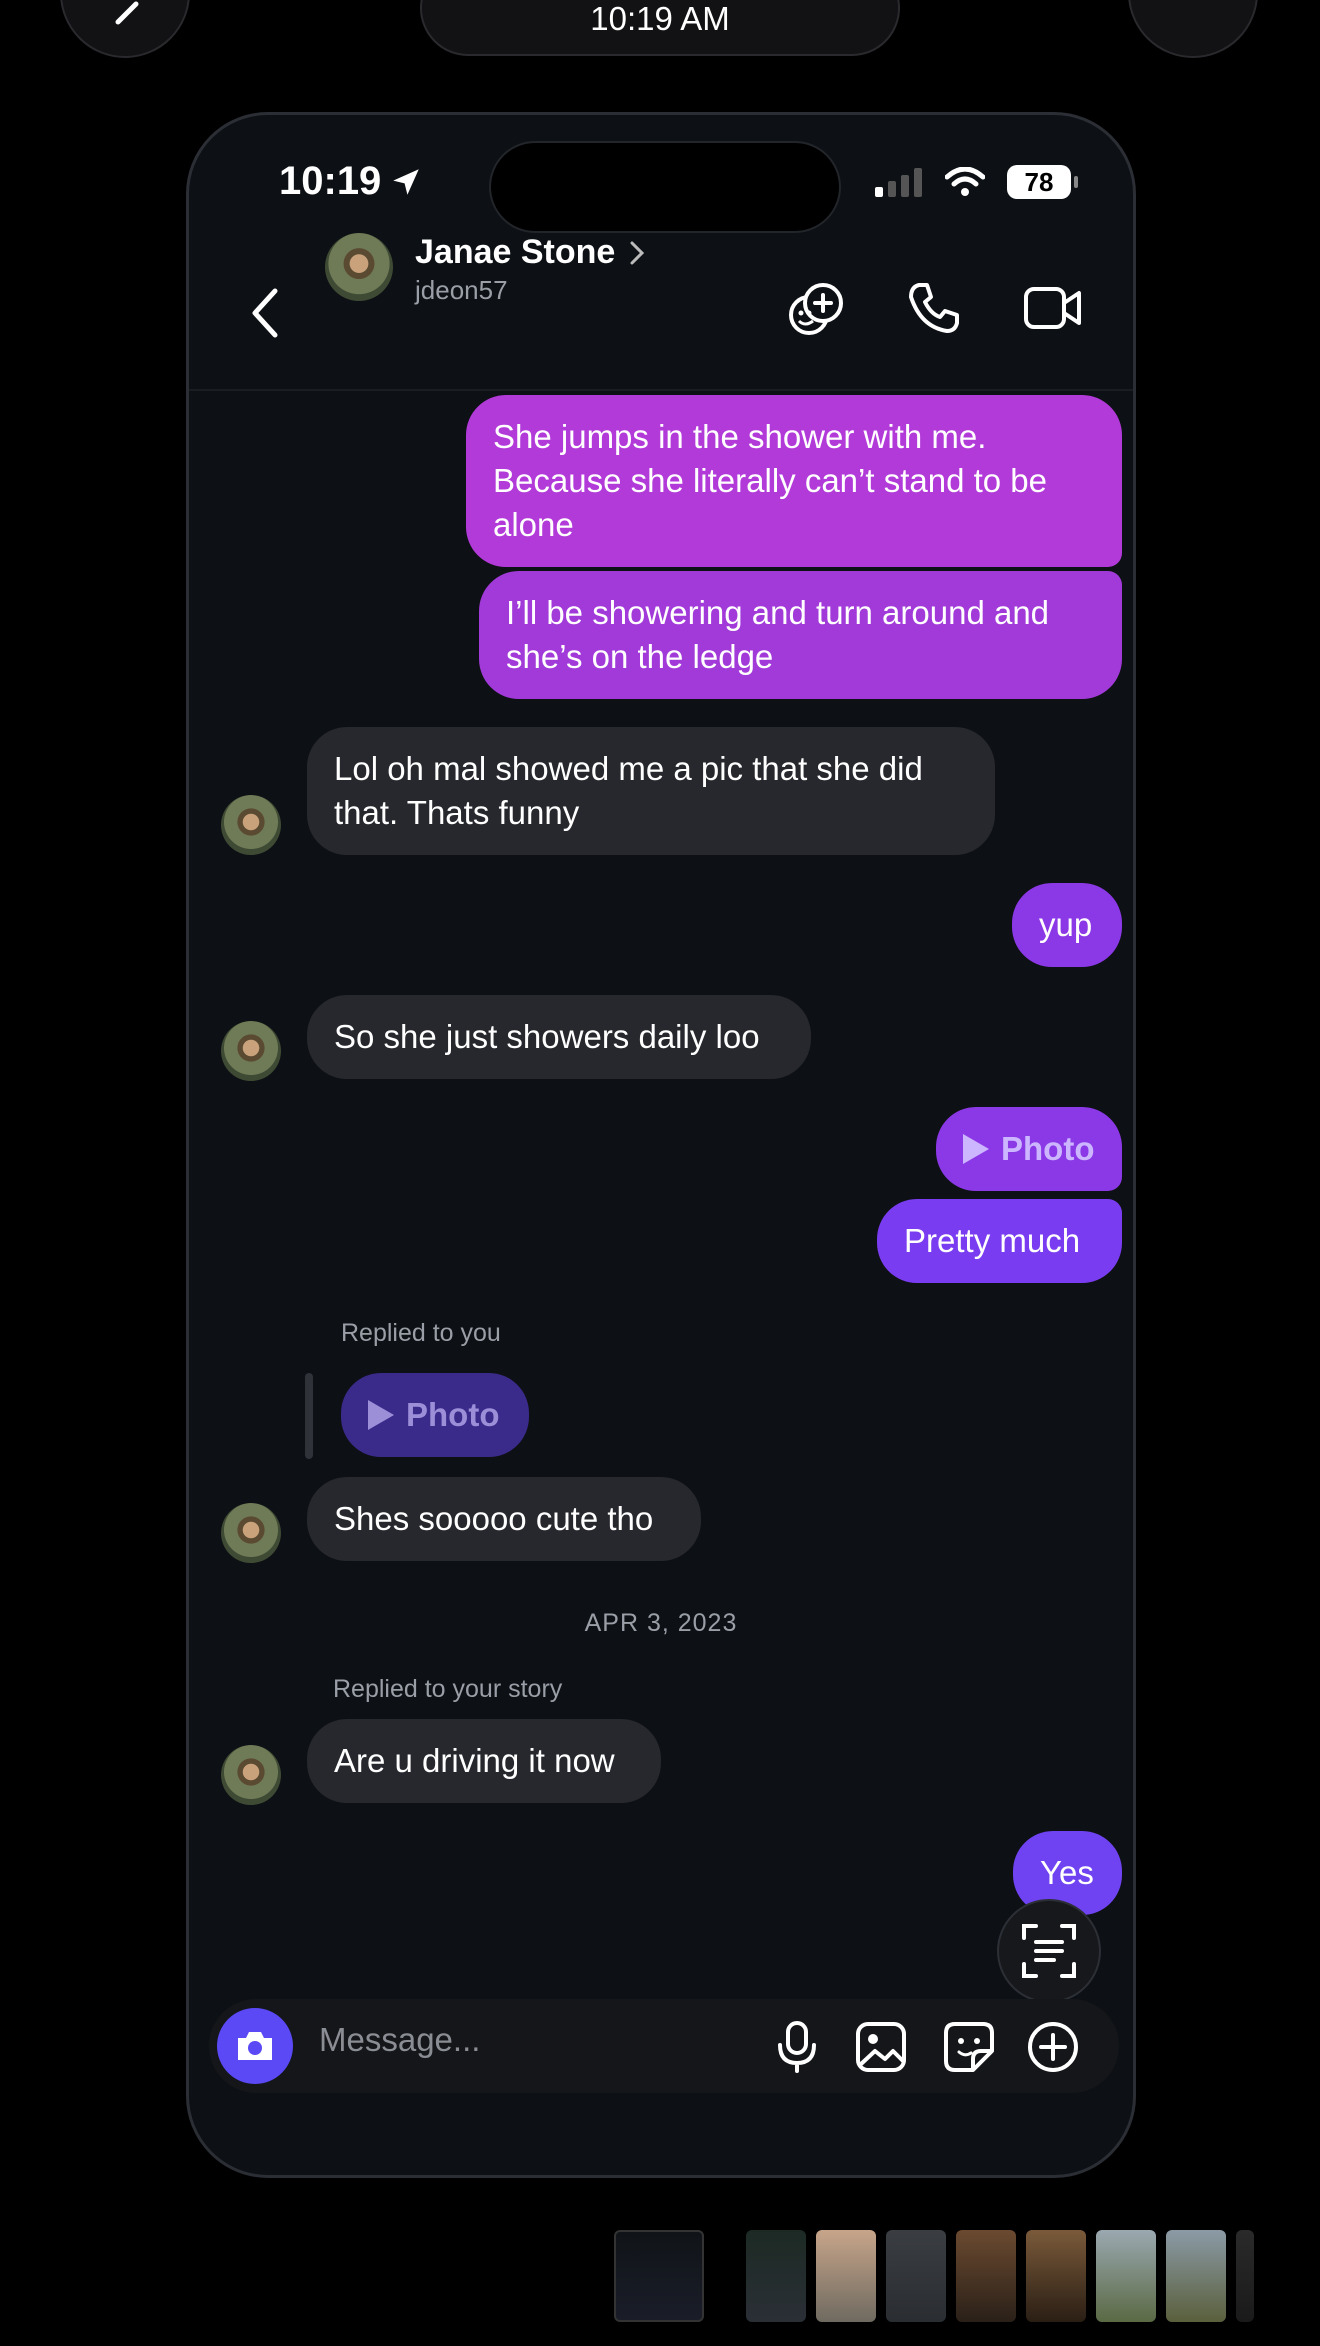 The image size is (1320, 2346). I want to click on story-reply-meta: Replied to your story, so click(448, 1689).